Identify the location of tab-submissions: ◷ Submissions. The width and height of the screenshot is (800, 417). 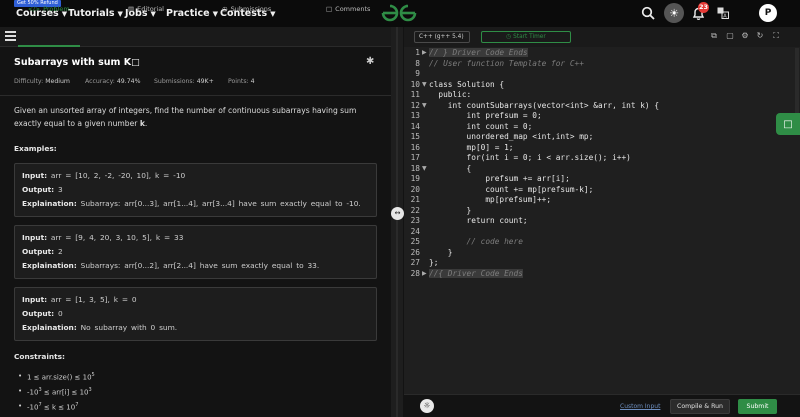
(246, 9).